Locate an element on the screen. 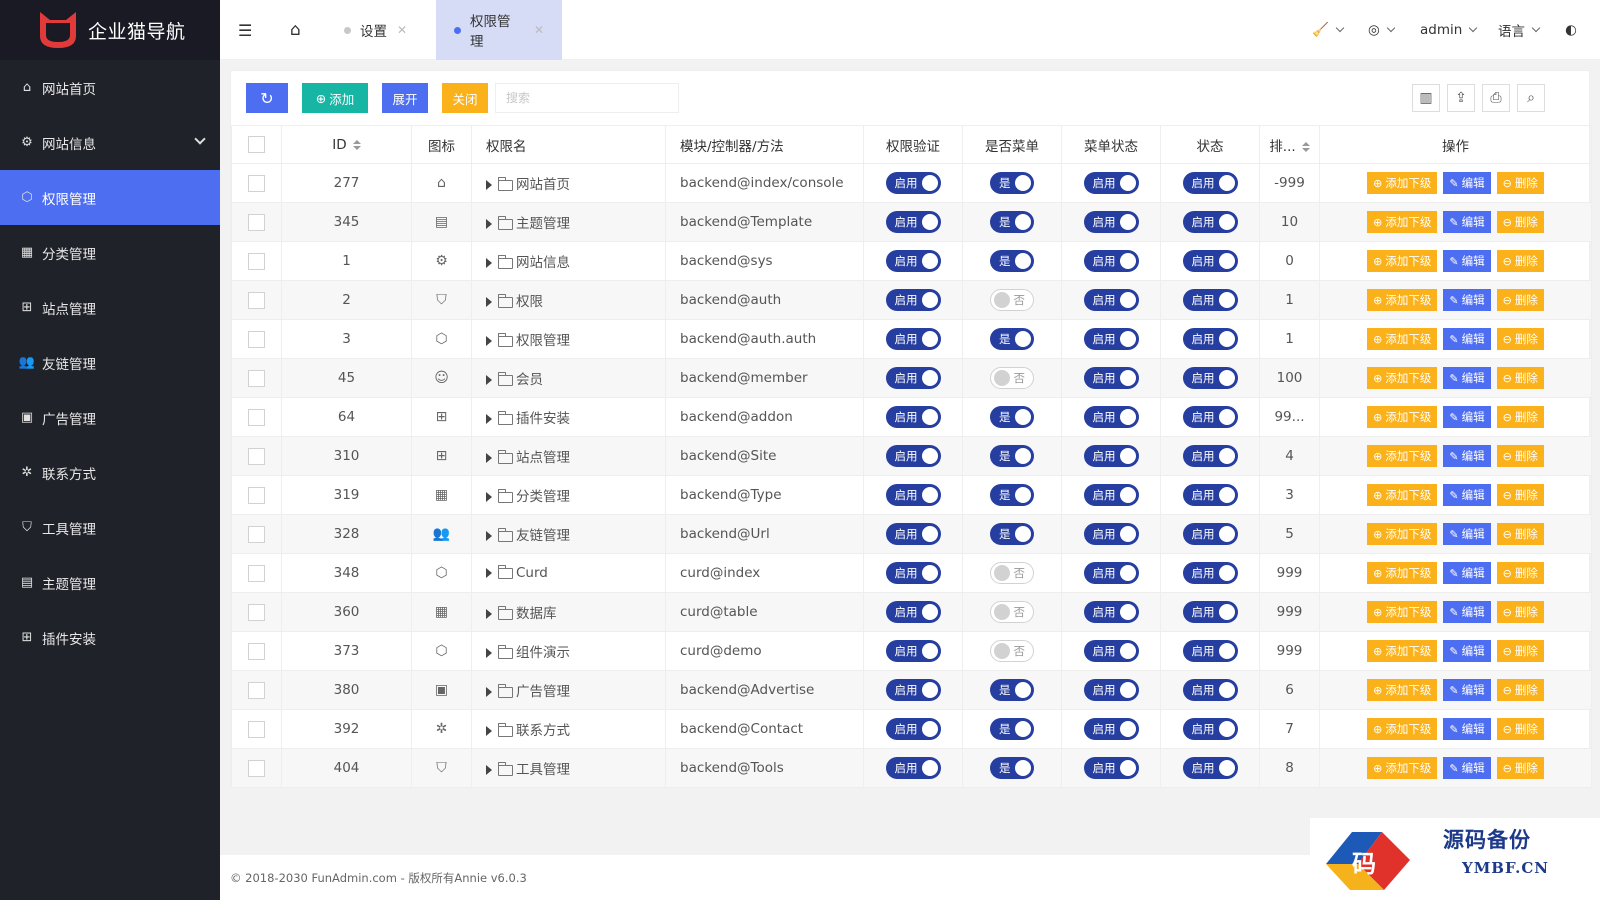 The height and width of the screenshot is (900, 1600). chevron-down-icon is located at coordinates (200, 139).